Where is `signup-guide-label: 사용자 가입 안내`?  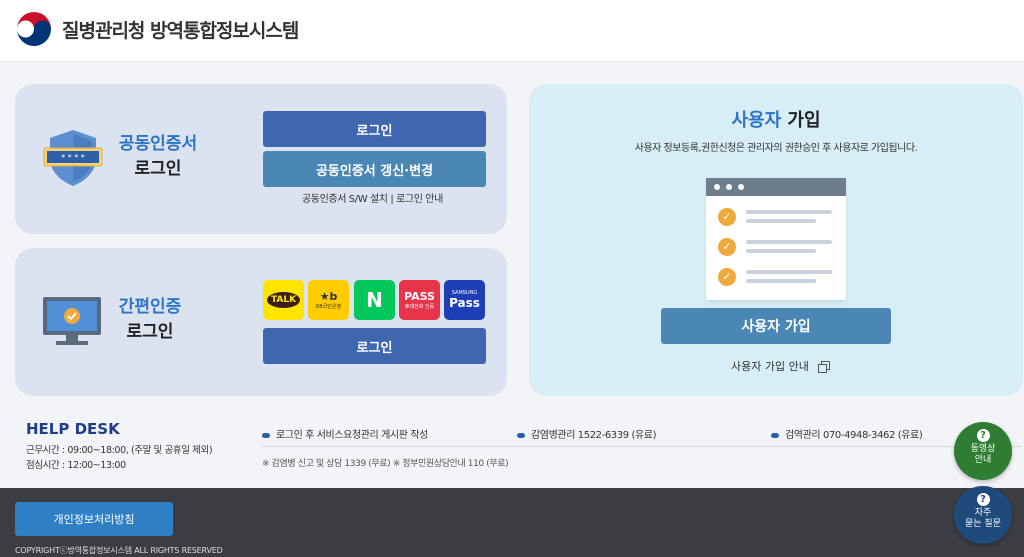
signup-guide-label: 사용자 가입 안내 is located at coordinates (770, 366).